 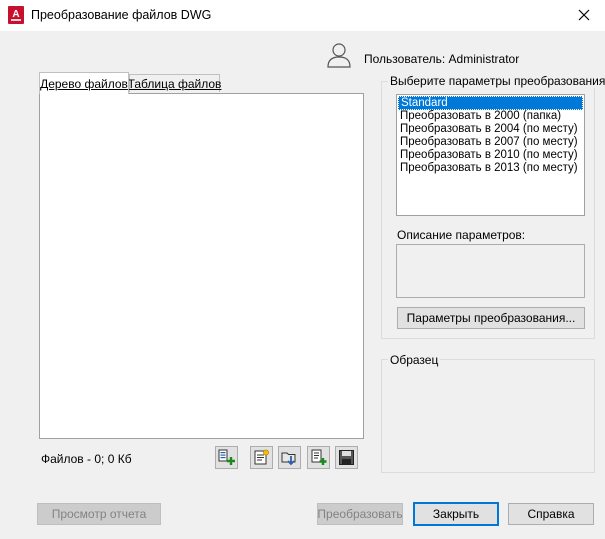 I want to click on add-file-button, so click(x=226, y=457).